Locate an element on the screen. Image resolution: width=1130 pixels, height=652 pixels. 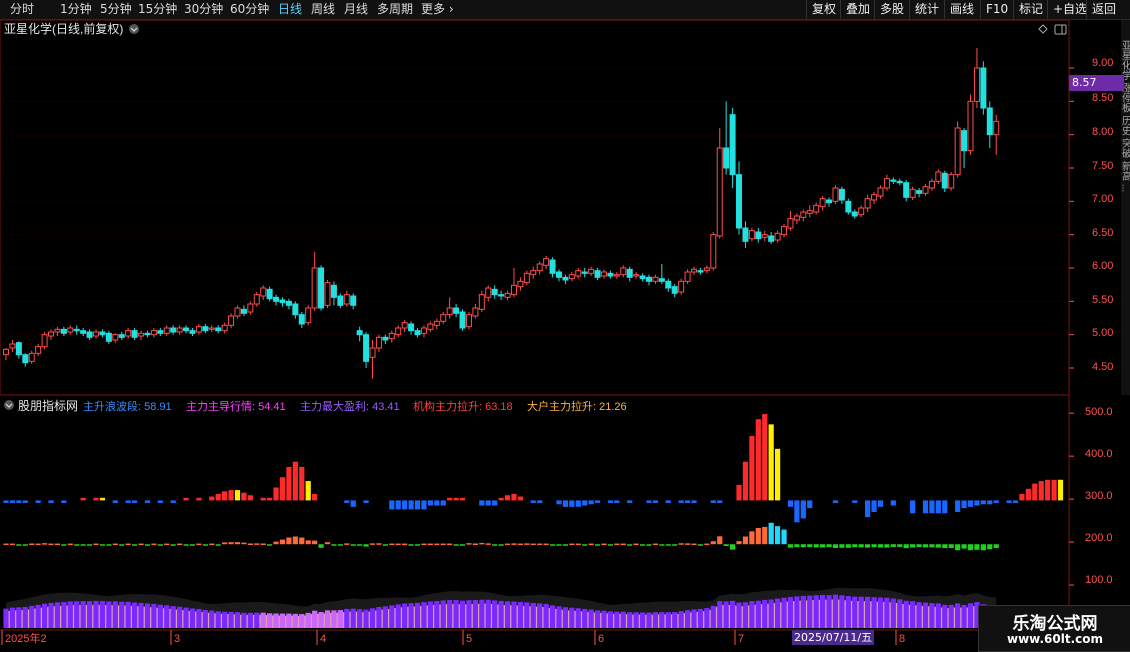
legend-label: 大户主力拉升: is located at coordinates (561, 406).